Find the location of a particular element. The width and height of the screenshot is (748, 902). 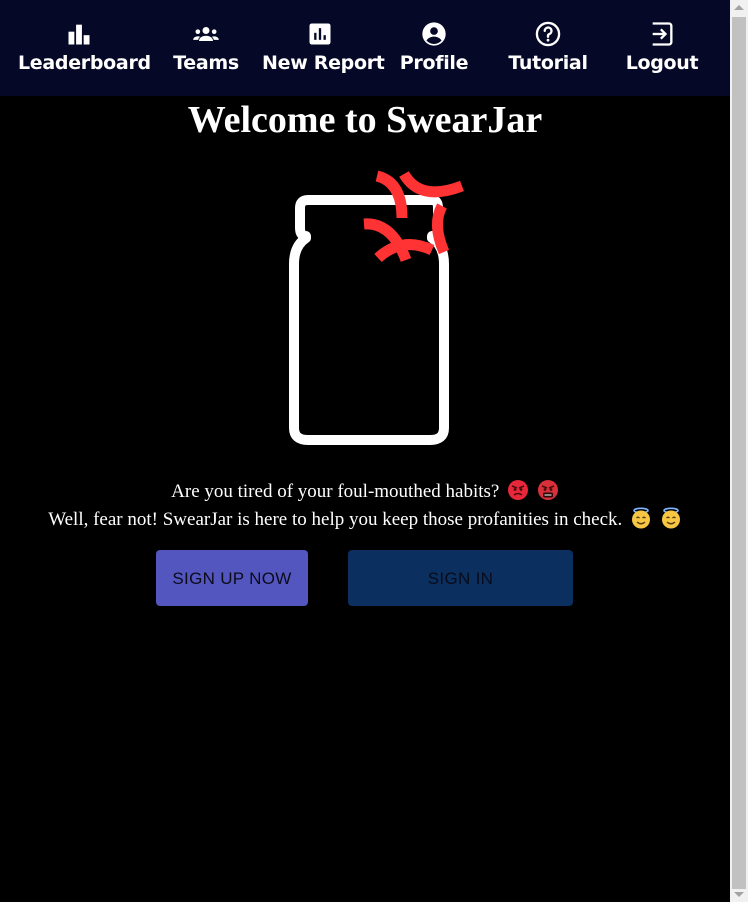

groups-icon is located at coordinates (206, 34).